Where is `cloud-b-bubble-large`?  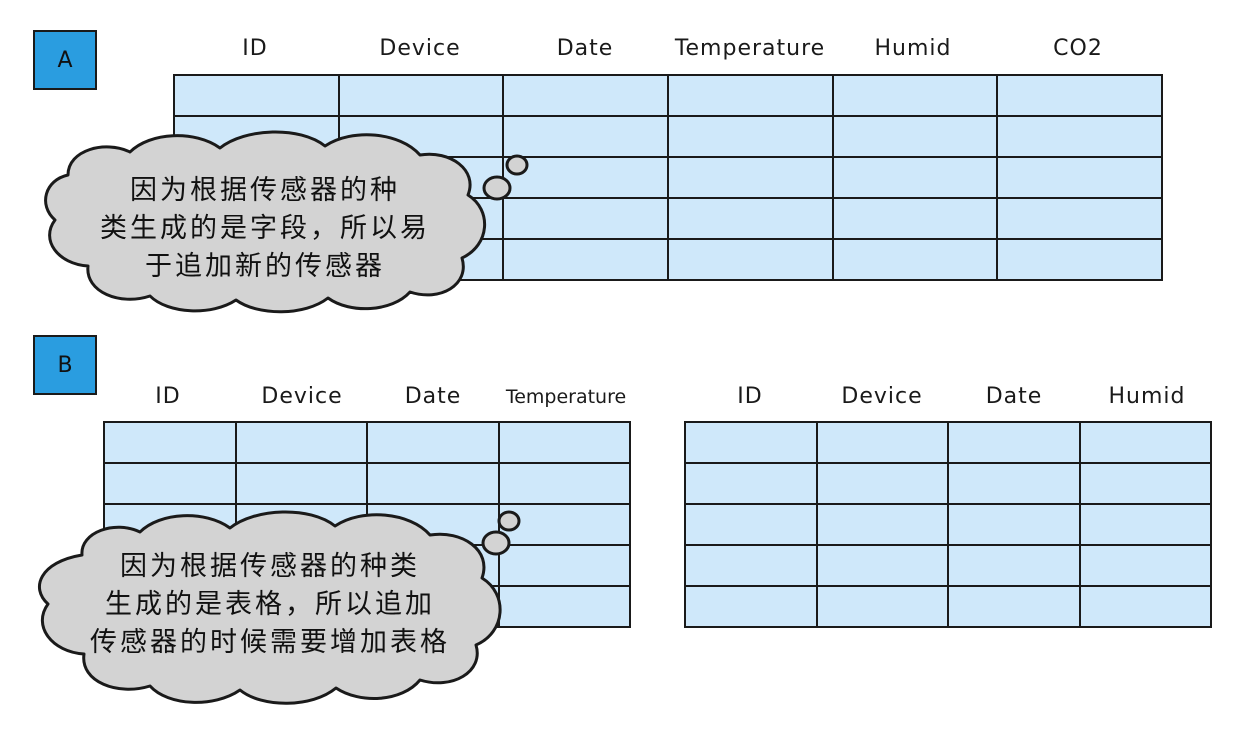
cloud-b-bubble-large is located at coordinates (496, 543).